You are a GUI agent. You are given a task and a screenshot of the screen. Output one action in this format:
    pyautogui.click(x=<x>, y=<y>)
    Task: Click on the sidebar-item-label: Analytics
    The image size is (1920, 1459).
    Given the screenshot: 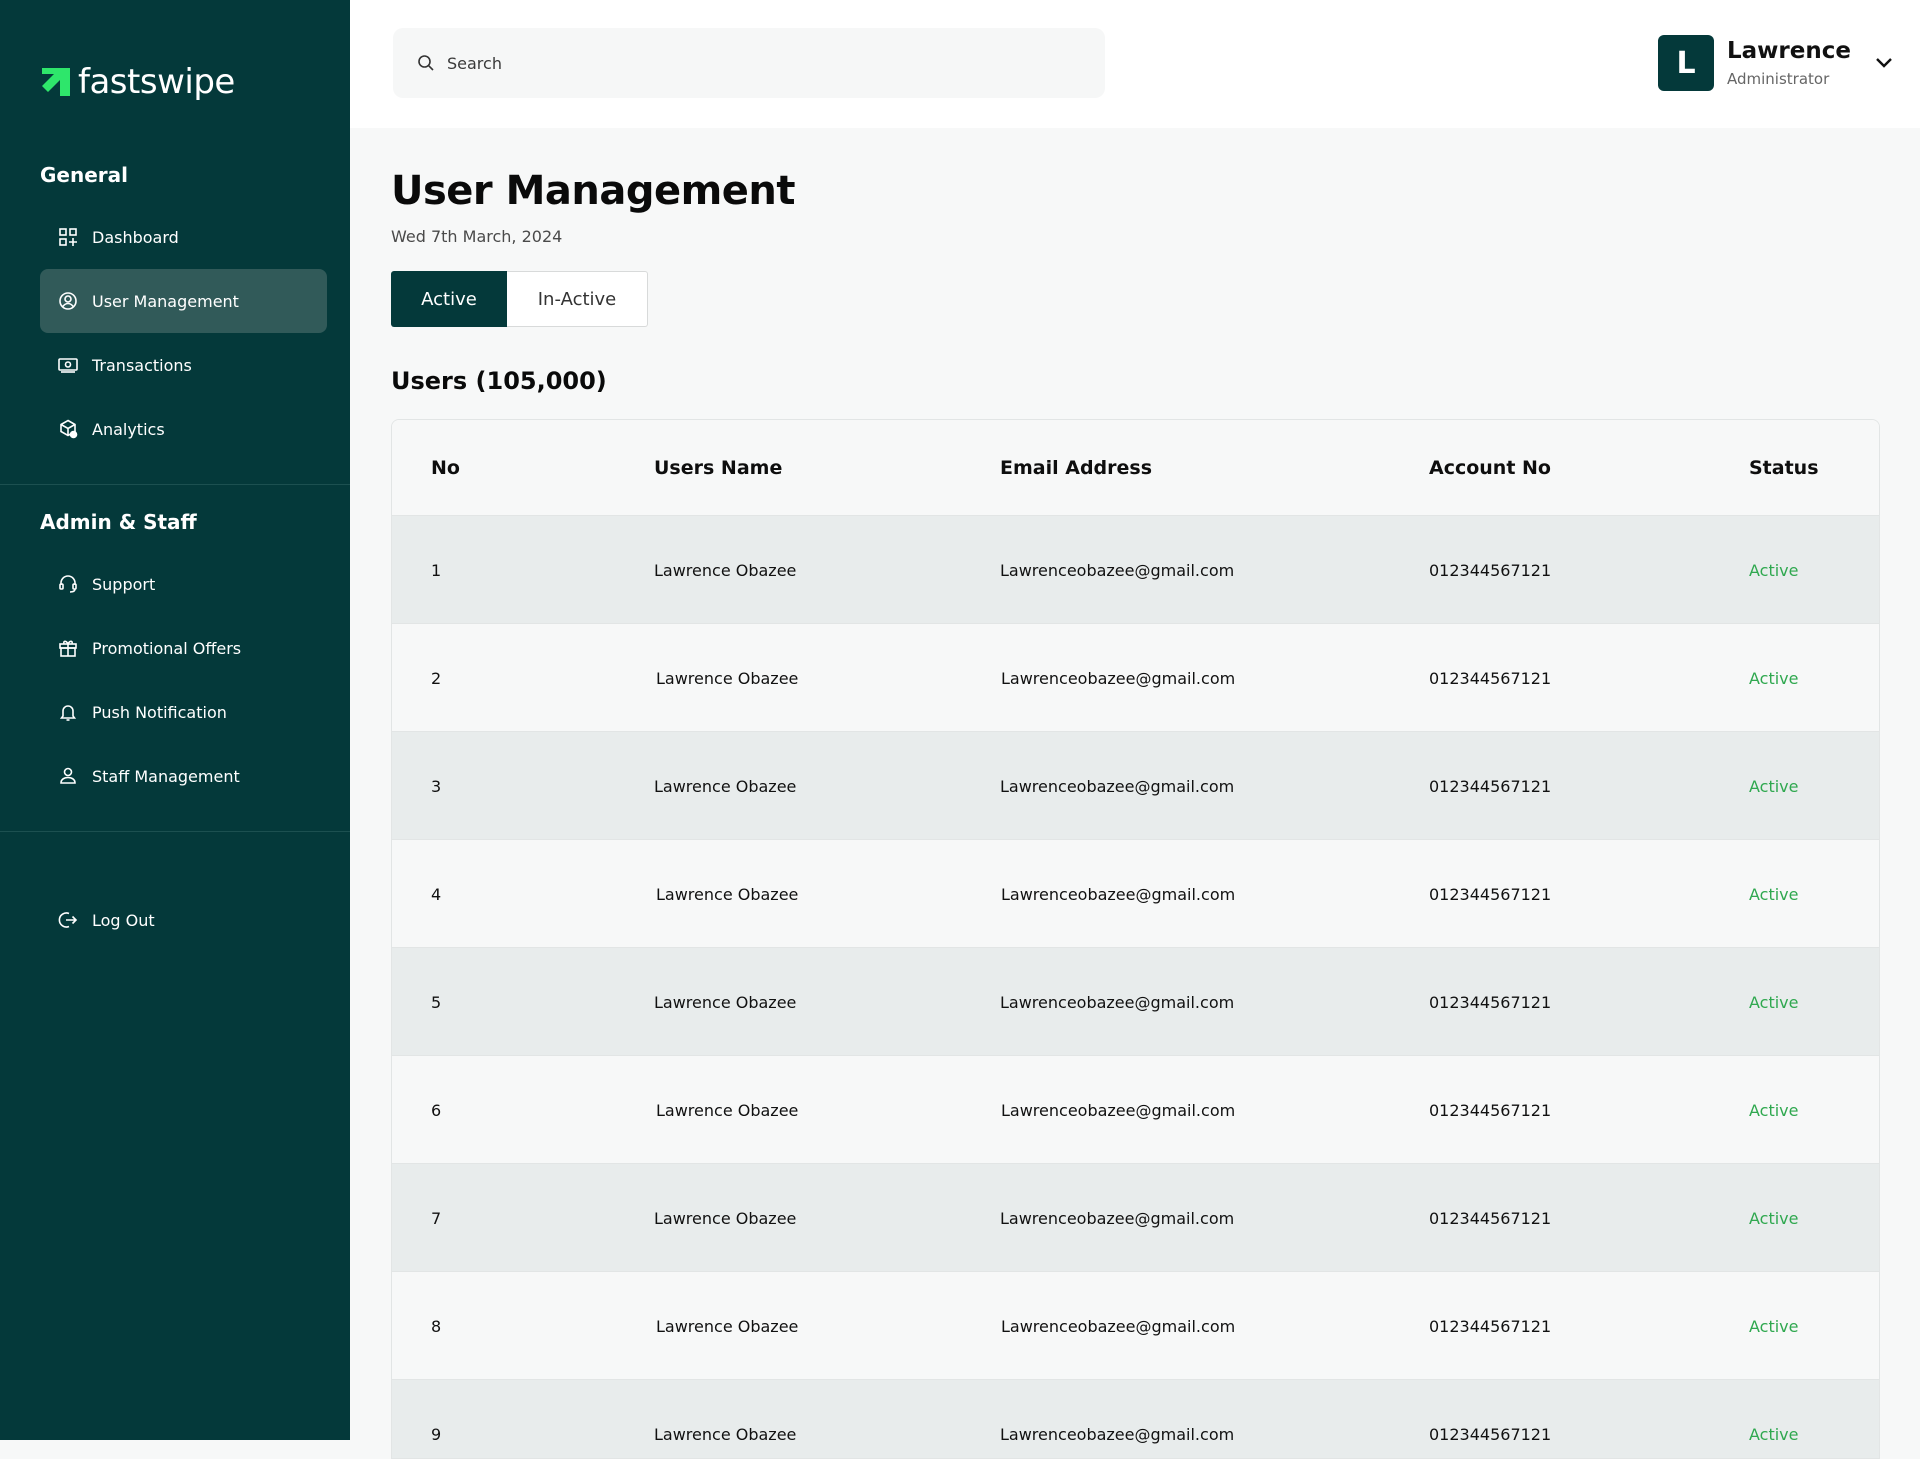 What is the action you would take?
    pyautogui.click(x=128, y=429)
    